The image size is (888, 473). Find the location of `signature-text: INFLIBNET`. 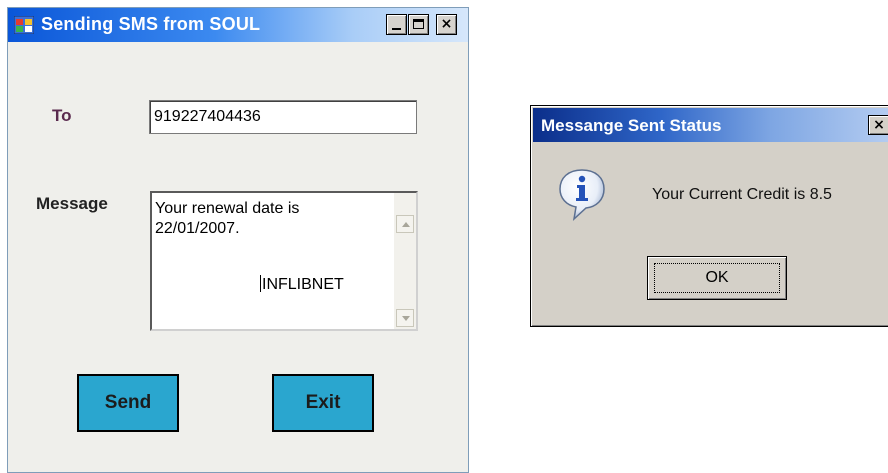

signature-text: INFLIBNET is located at coordinates (303, 284).